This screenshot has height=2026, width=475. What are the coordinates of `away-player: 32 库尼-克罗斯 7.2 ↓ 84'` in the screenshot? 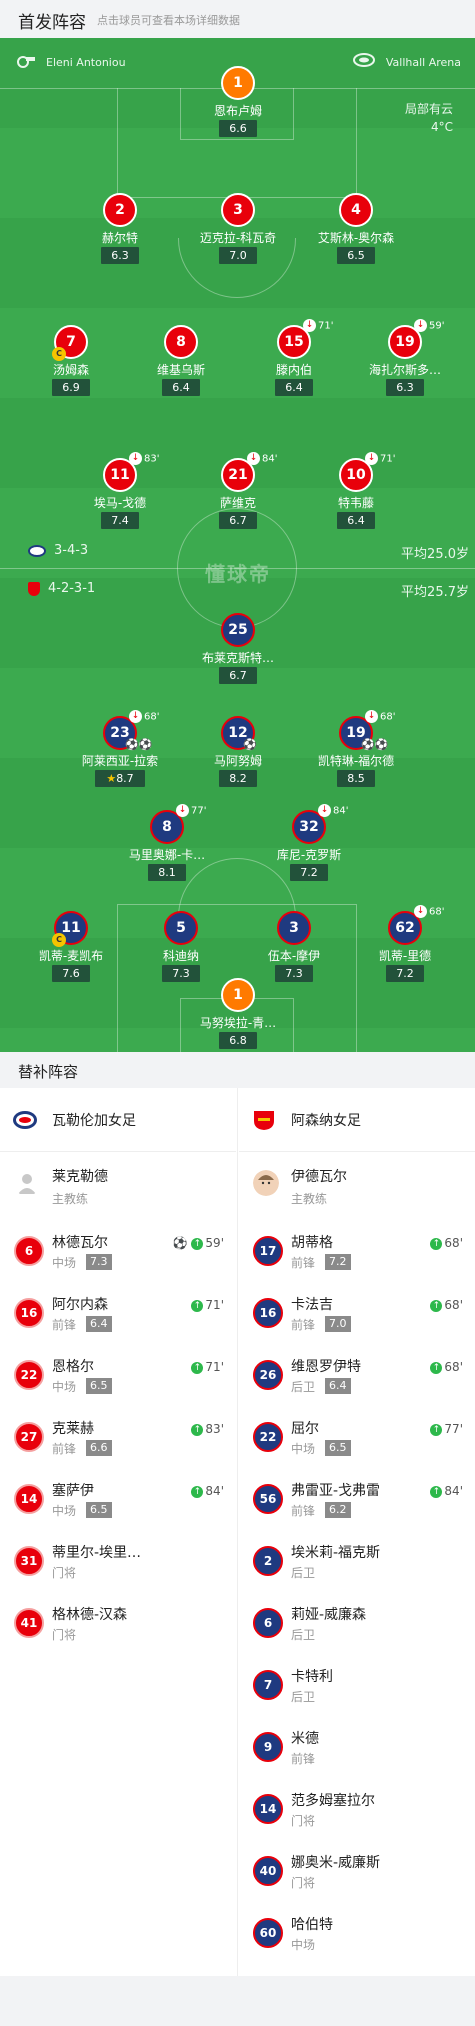 It's located at (309, 843).